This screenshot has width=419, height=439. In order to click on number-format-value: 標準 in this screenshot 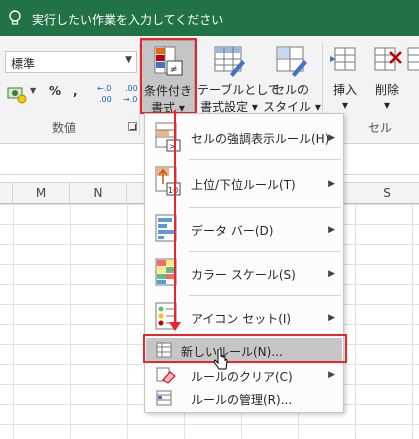, I will do `click(23, 64)`.